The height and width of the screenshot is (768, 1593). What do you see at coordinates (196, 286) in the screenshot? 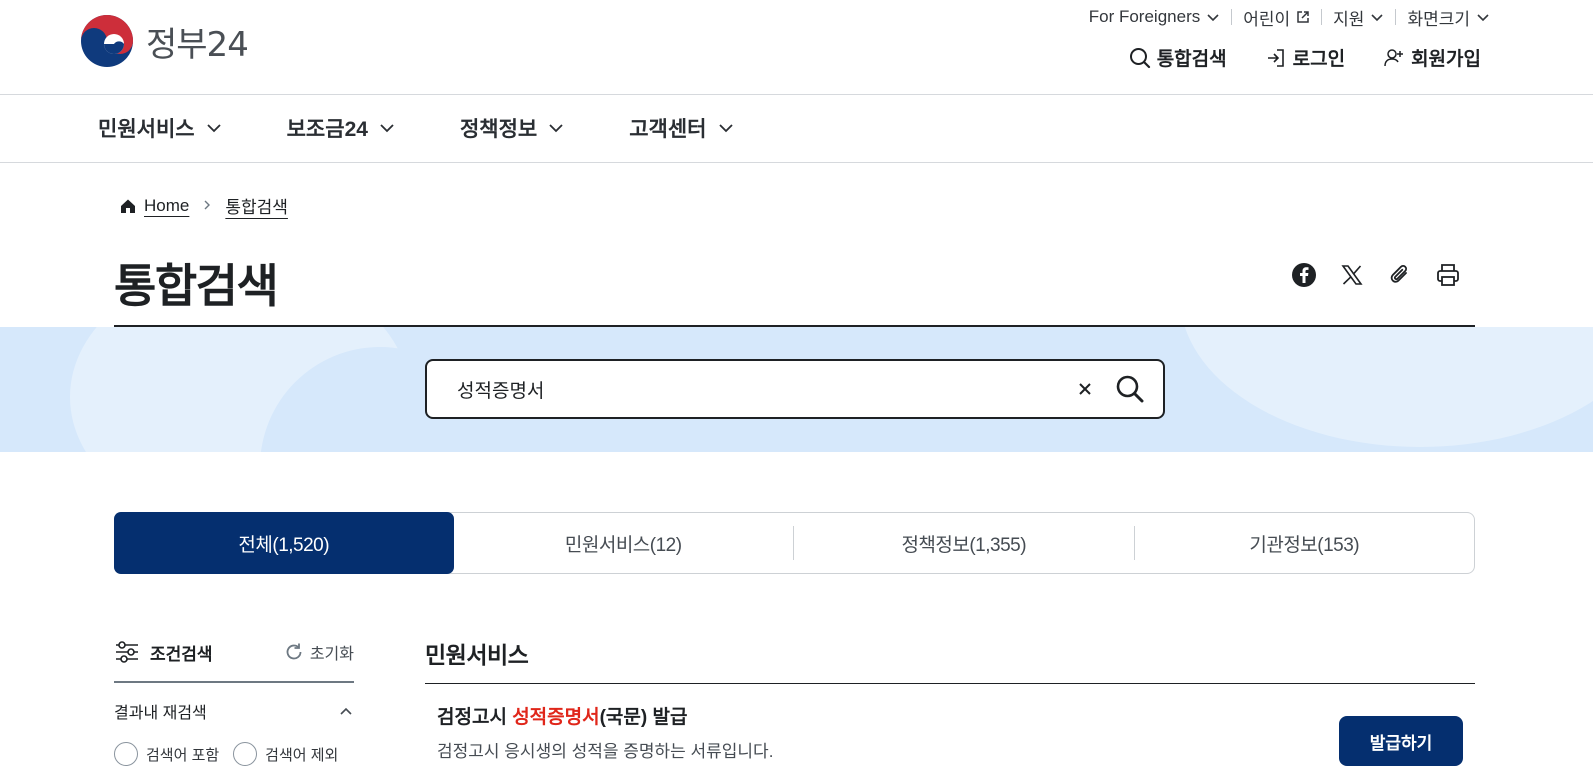
I see `page-title: 통합검색` at bounding box center [196, 286].